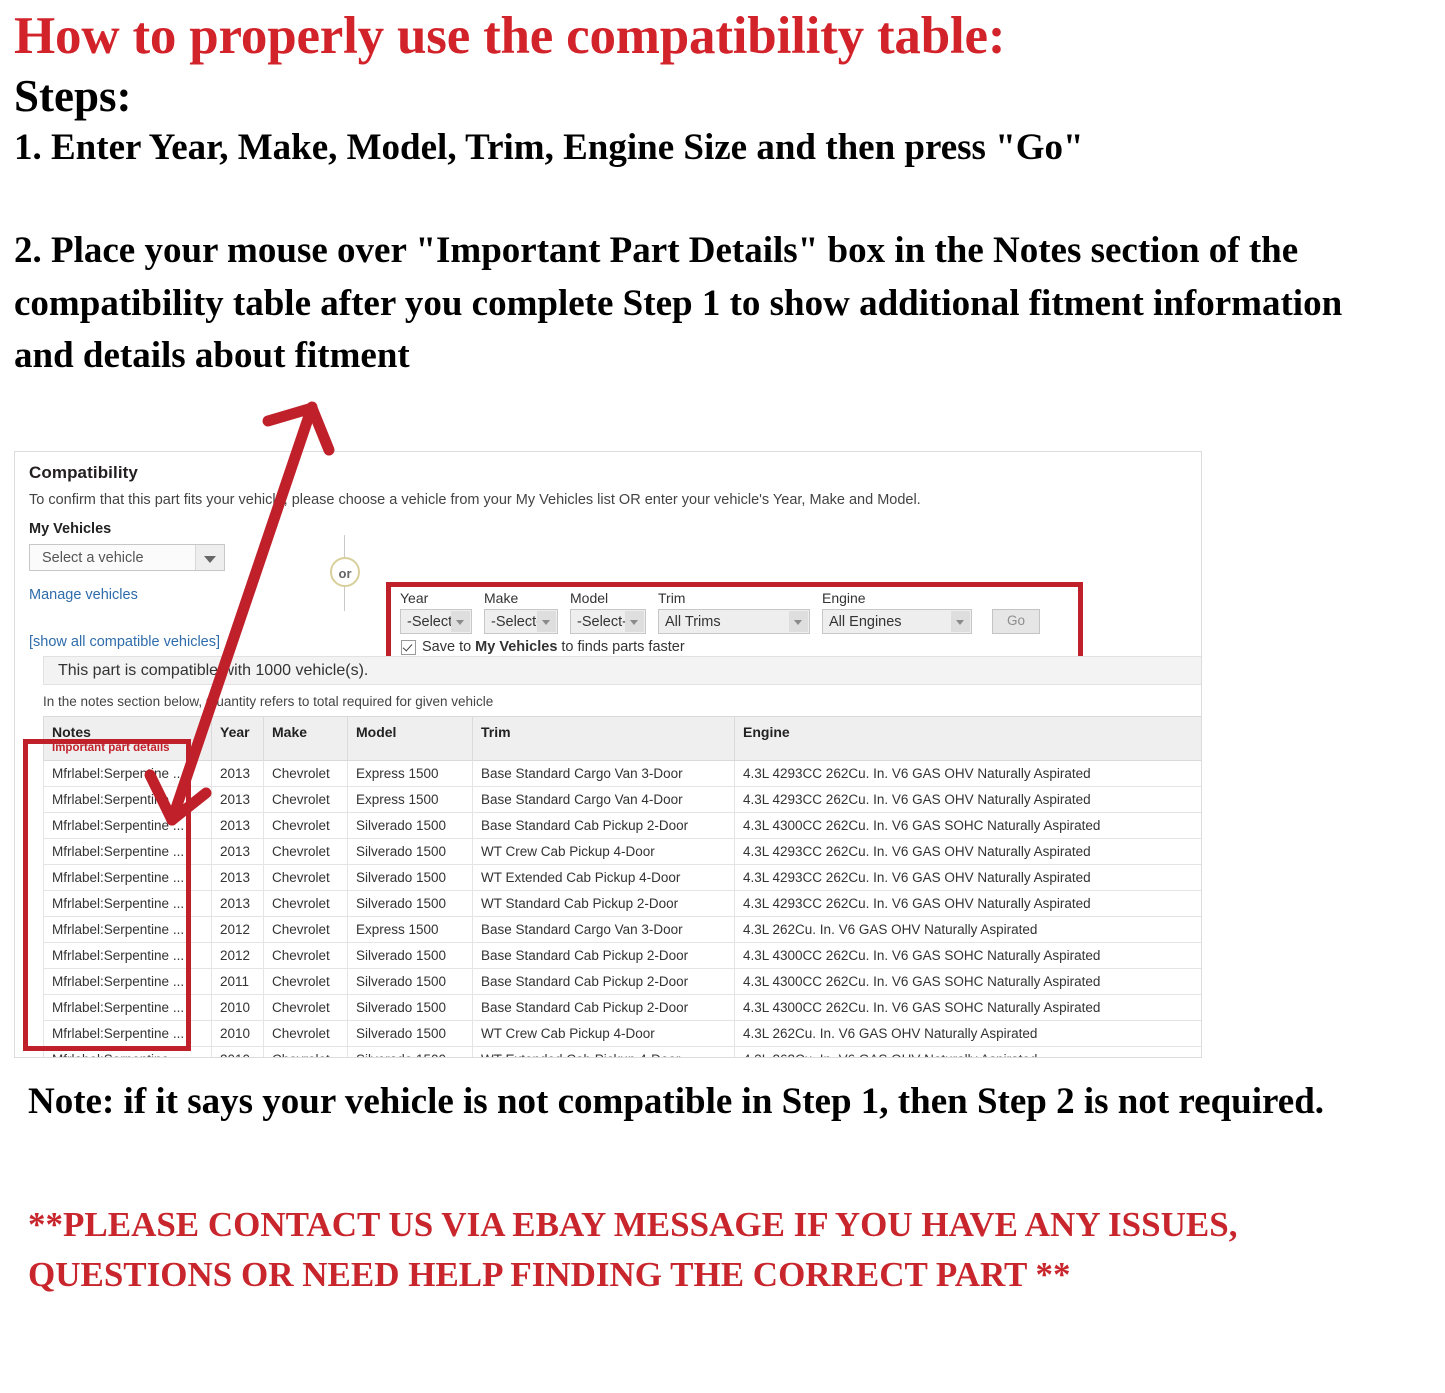 This screenshot has height=1393, width=1445. I want to click on save-text-bold: My Vehicles, so click(516, 647).